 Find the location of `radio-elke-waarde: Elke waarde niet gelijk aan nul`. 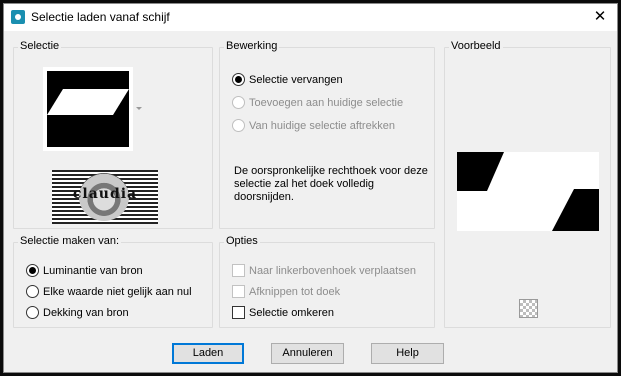

radio-elke-waarde: Elke waarde niet gelijk aan nul is located at coordinates (109, 293).